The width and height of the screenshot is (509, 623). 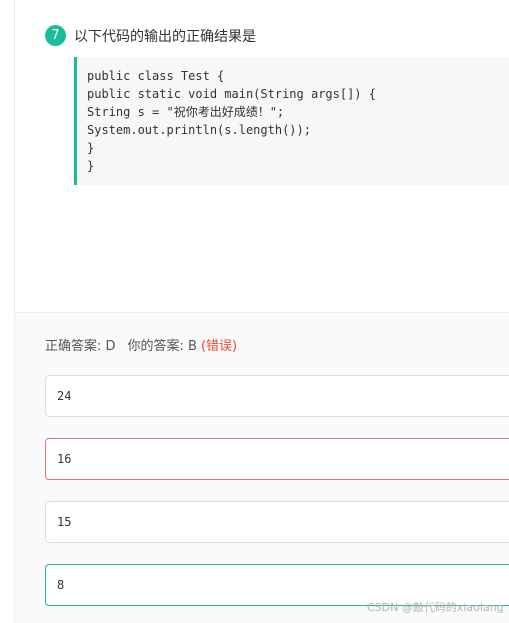 What do you see at coordinates (277, 396) in the screenshot?
I see `option-a: 24` at bounding box center [277, 396].